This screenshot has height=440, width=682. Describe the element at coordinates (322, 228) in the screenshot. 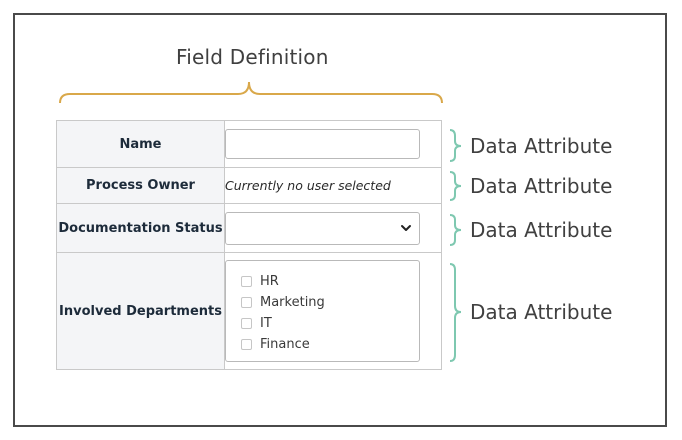

I see `documentation-status-select` at that location.